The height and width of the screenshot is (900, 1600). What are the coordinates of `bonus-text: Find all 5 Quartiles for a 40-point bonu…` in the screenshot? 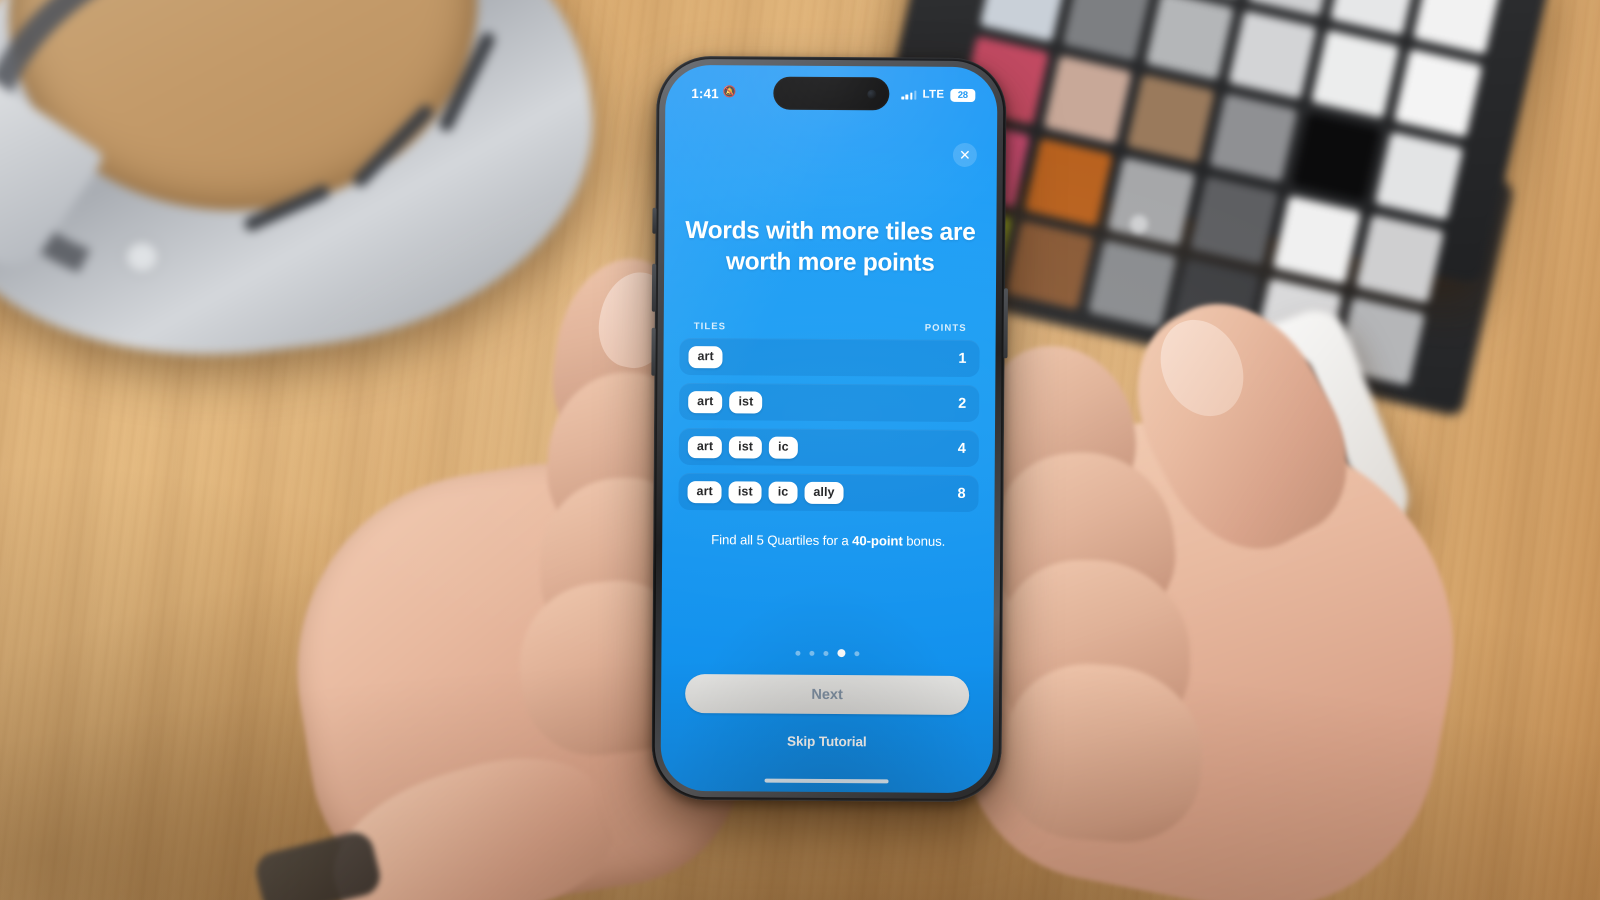 It's located at (828, 540).